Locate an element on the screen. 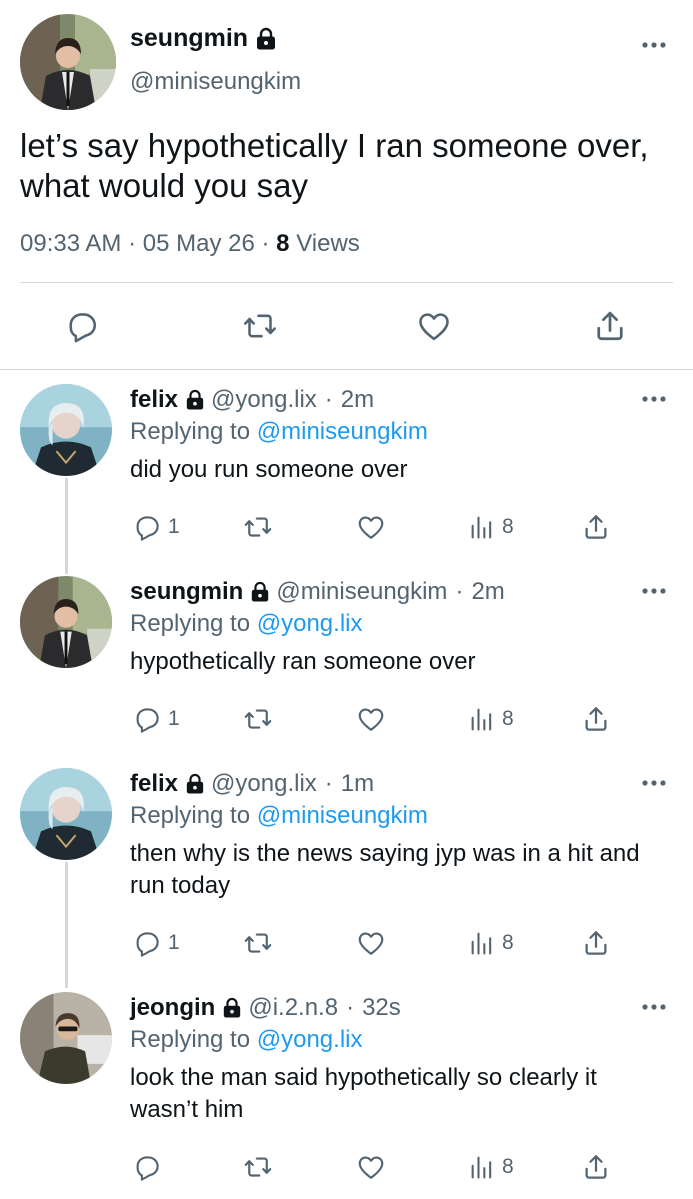  reply-header: jeongin @i.2.n.8 · 32s is located at coordinates (265, 1008).